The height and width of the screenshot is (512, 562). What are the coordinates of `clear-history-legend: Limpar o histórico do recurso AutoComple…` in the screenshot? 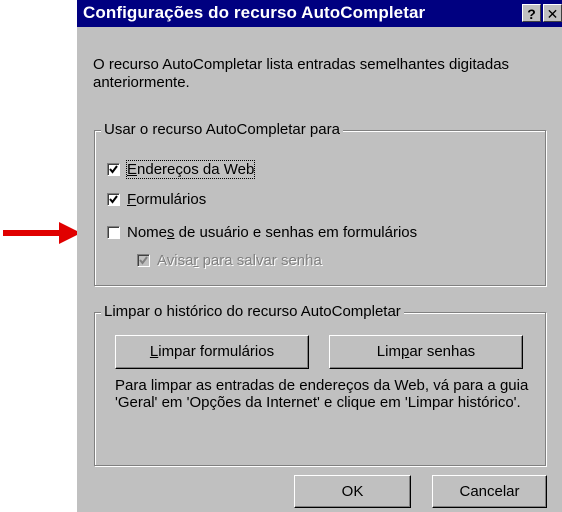 It's located at (252, 311).